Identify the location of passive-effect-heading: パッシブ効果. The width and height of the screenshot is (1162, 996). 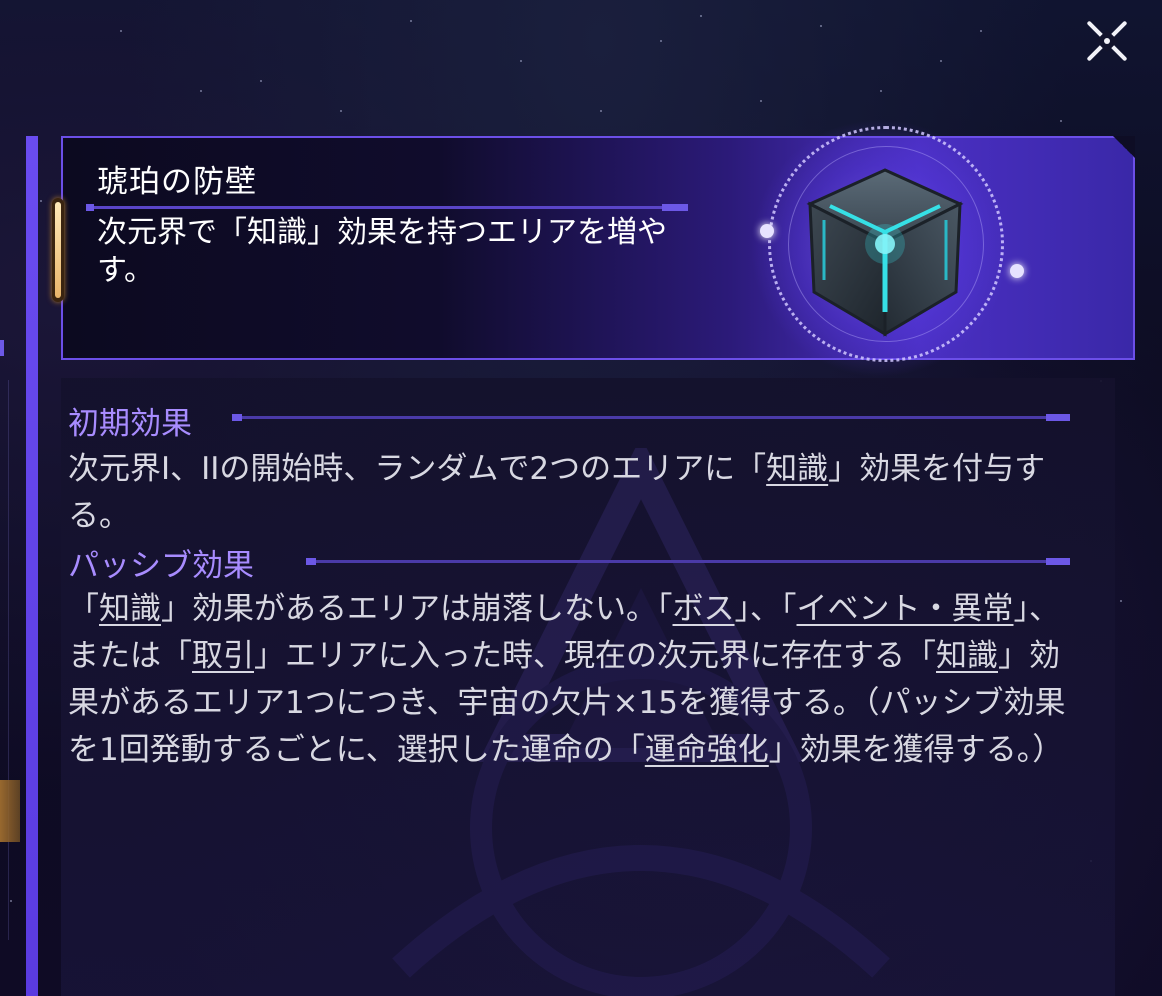
(161, 566).